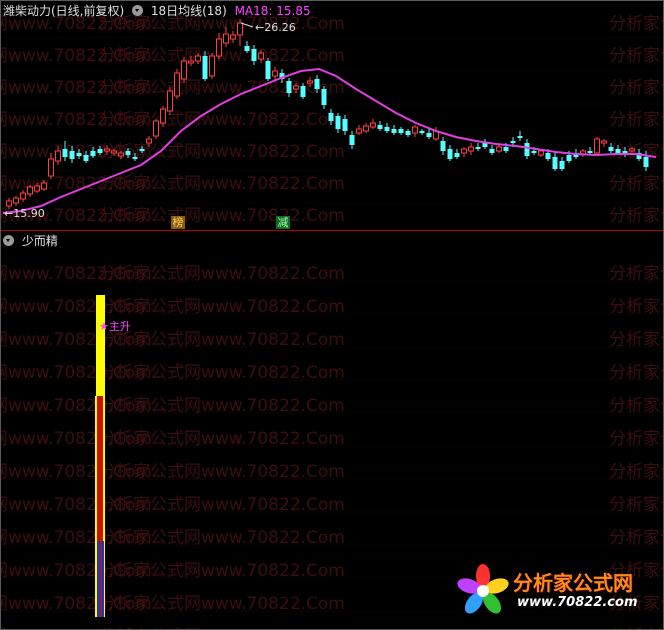  What do you see at coordinates (64, 11) in the screenshot?
I see `stock-title: 潍柴动力(日线,前复权)` at bounding box center [64, 11].